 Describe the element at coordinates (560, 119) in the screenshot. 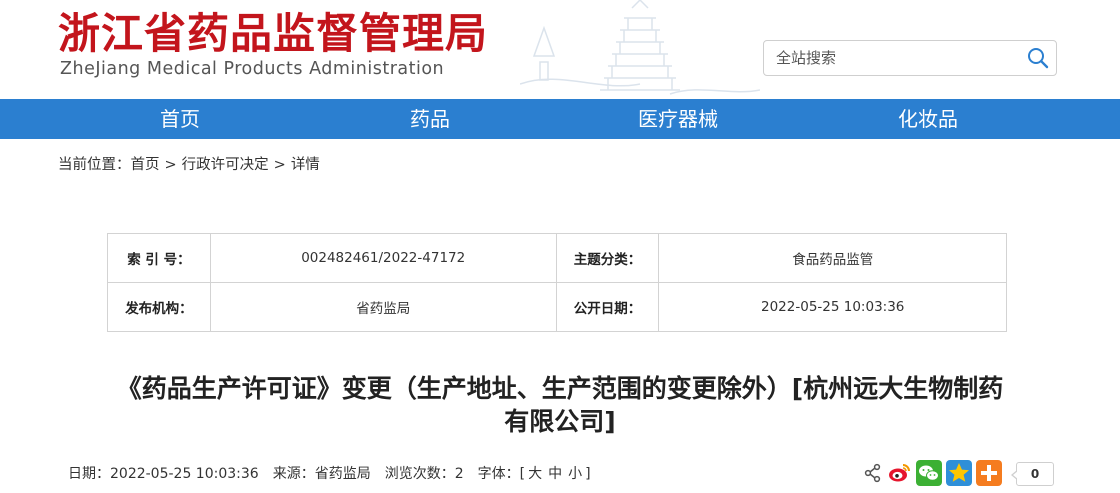

I see `main-nav: 首页 药品 医疗器械 化妆品` at that location.